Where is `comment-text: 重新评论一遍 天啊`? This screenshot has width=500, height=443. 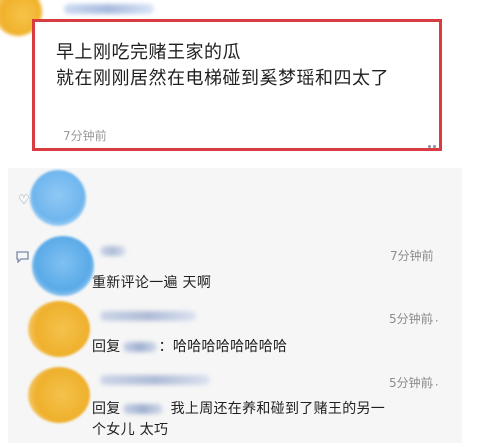
comment-text: 重新评论一遍 天啊 is located at coordinates (152, 283).